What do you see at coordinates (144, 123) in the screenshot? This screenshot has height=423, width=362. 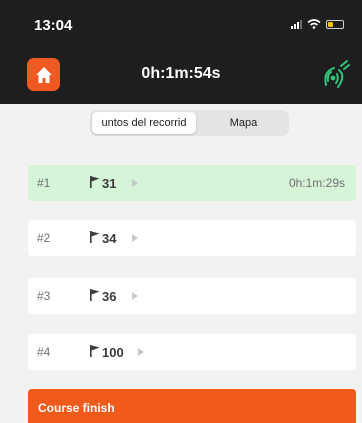 I see `tab-course-points: untos del recorrid` at bounding box center [144, 123].